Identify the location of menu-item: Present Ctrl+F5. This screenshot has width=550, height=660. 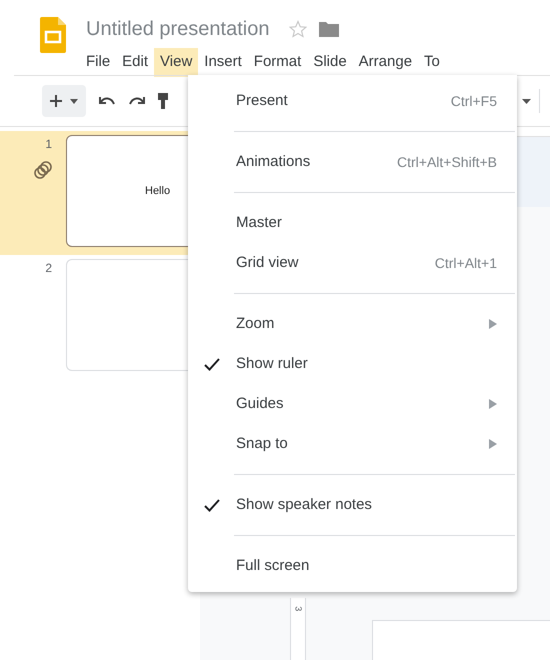
(352, 101).